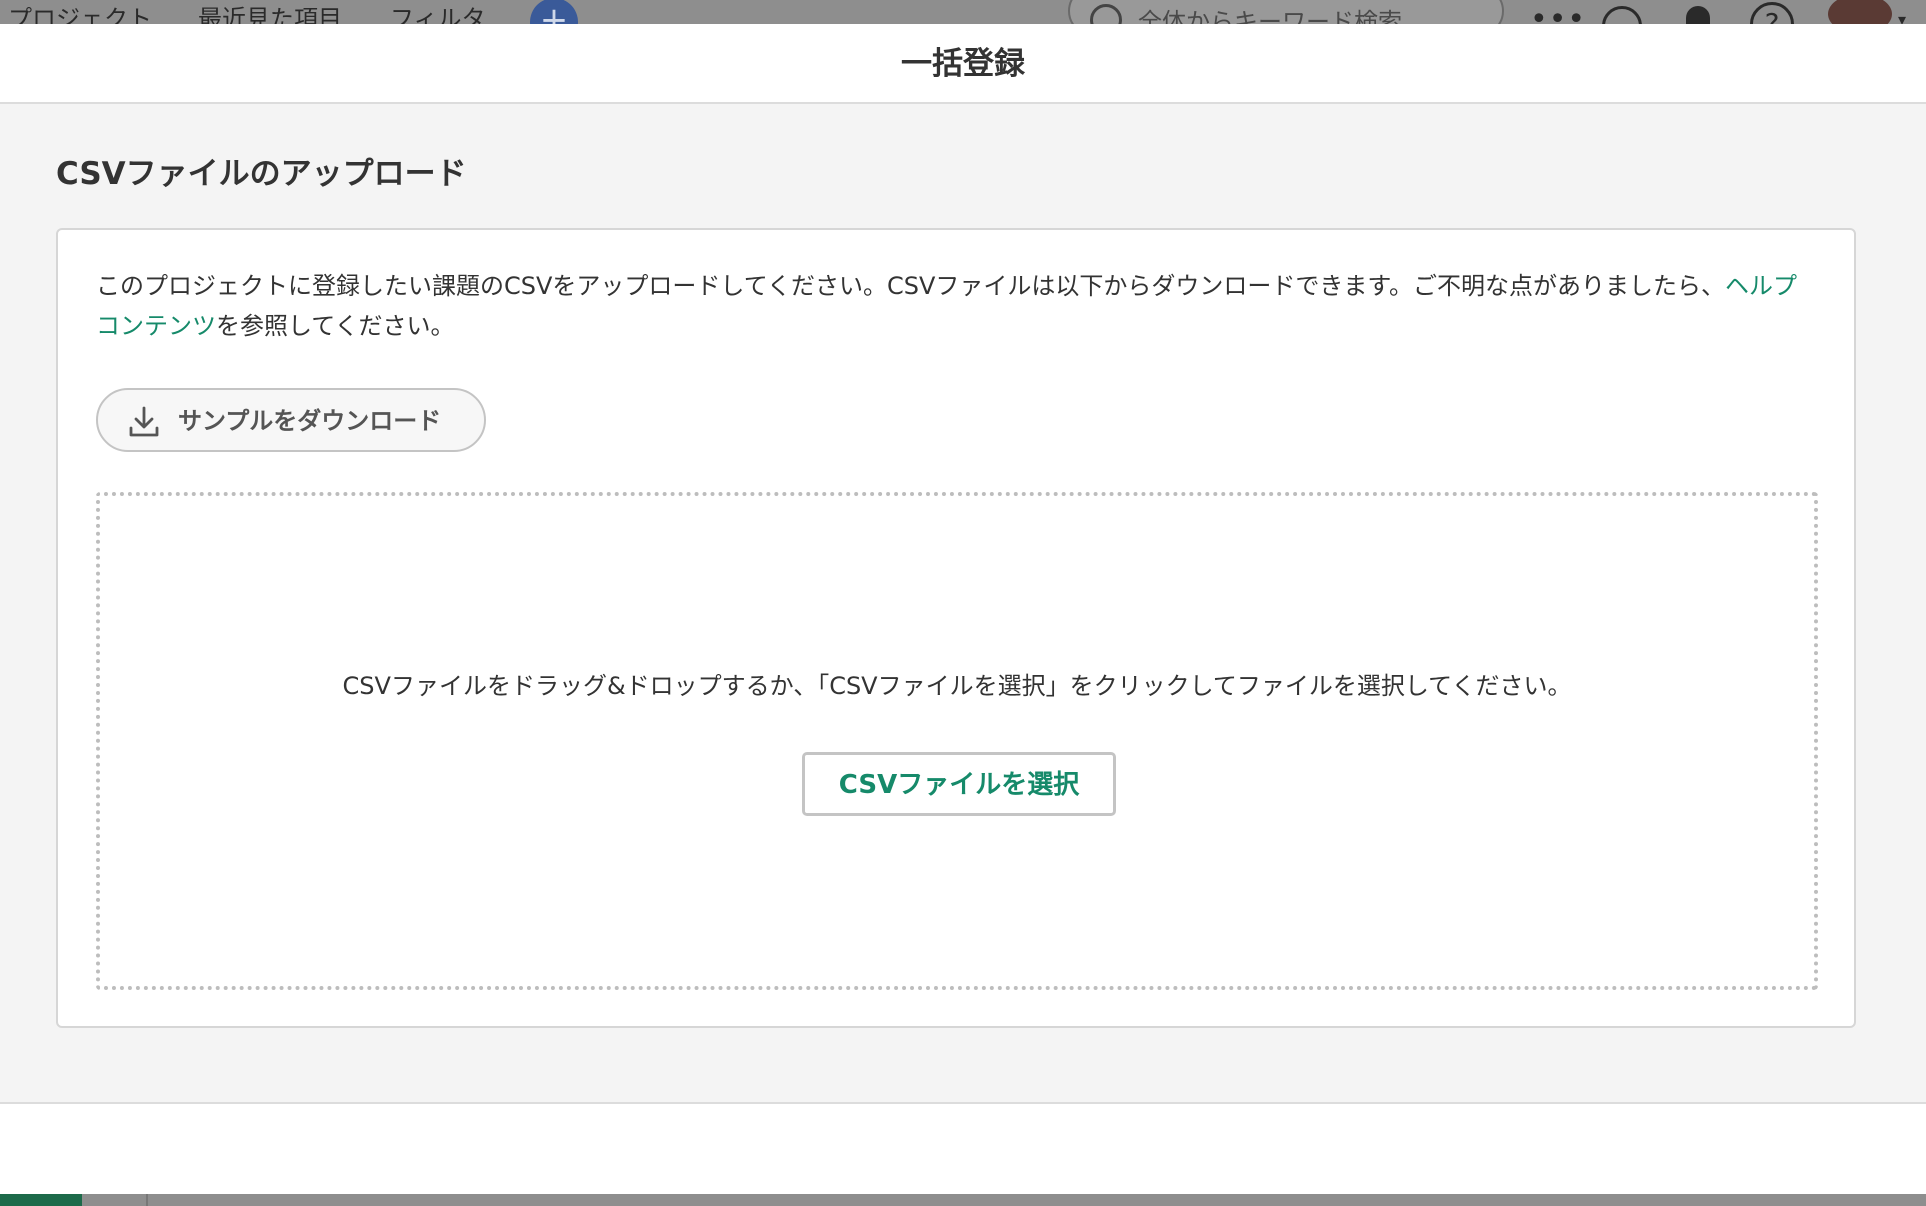 Image resolution: width=1926 pixels, height=1206 pixels. What do you see at coordinates (438, 14) in the screenshot?
I see `nav-item-filter: フィルタ` at bounding box center [438, 14].